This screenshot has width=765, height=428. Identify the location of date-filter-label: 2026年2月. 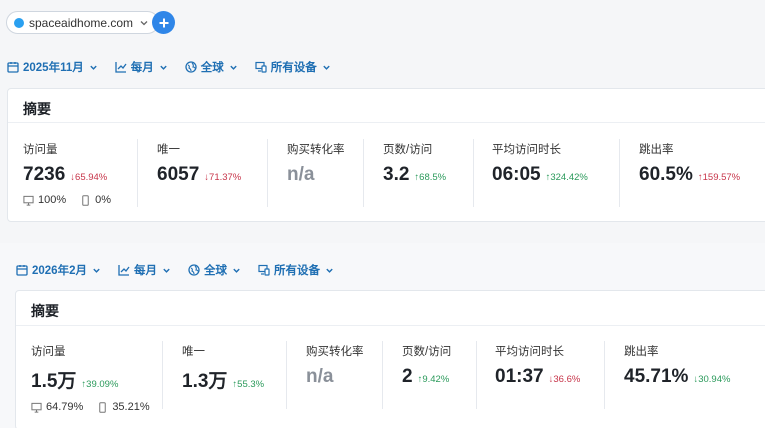
(59, 271).